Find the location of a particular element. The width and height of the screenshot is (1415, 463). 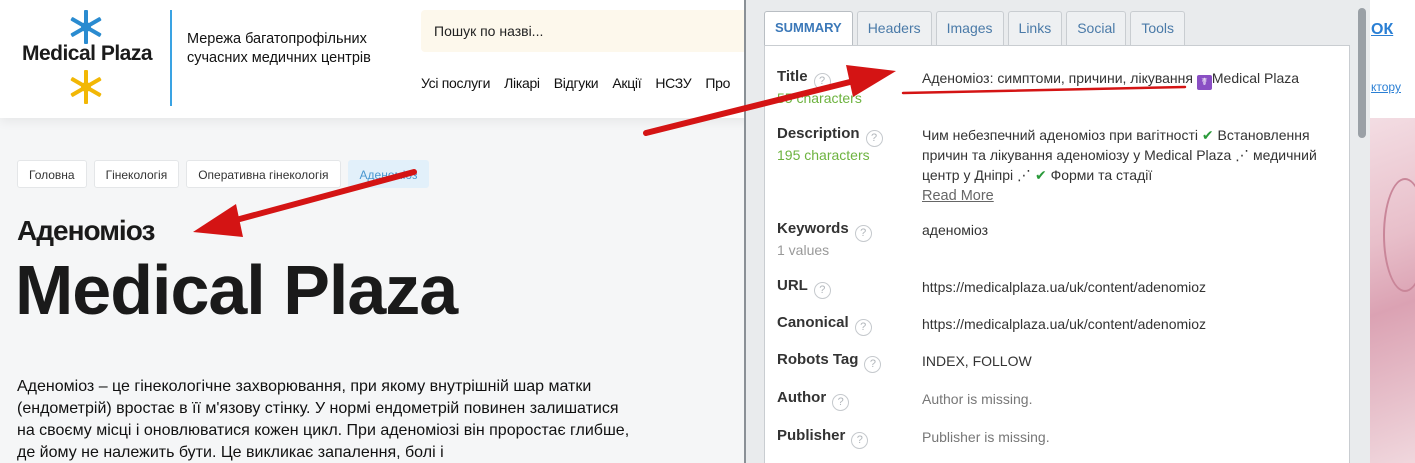

title-character-count: 55 characters is located at coordinates (819, 98).